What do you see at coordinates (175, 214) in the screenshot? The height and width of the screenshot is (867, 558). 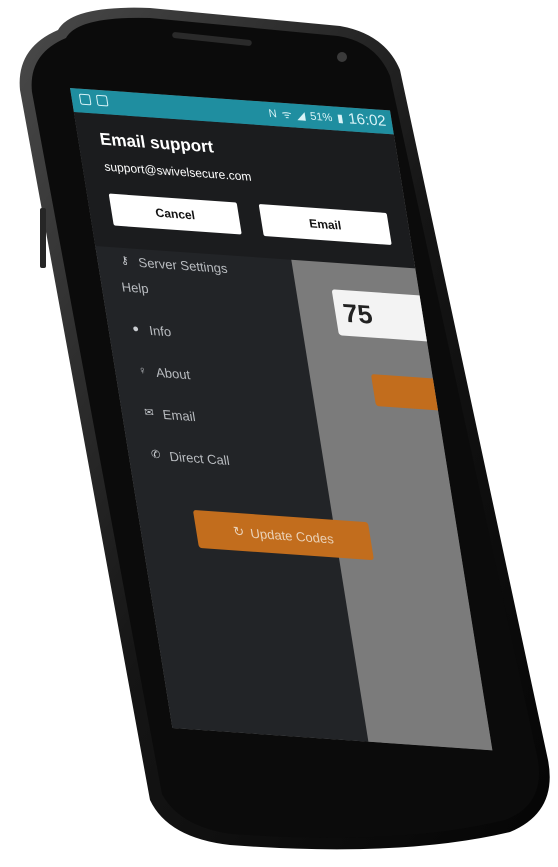 I see `cancel-button: Cancel` at bounding box center [175, 214].